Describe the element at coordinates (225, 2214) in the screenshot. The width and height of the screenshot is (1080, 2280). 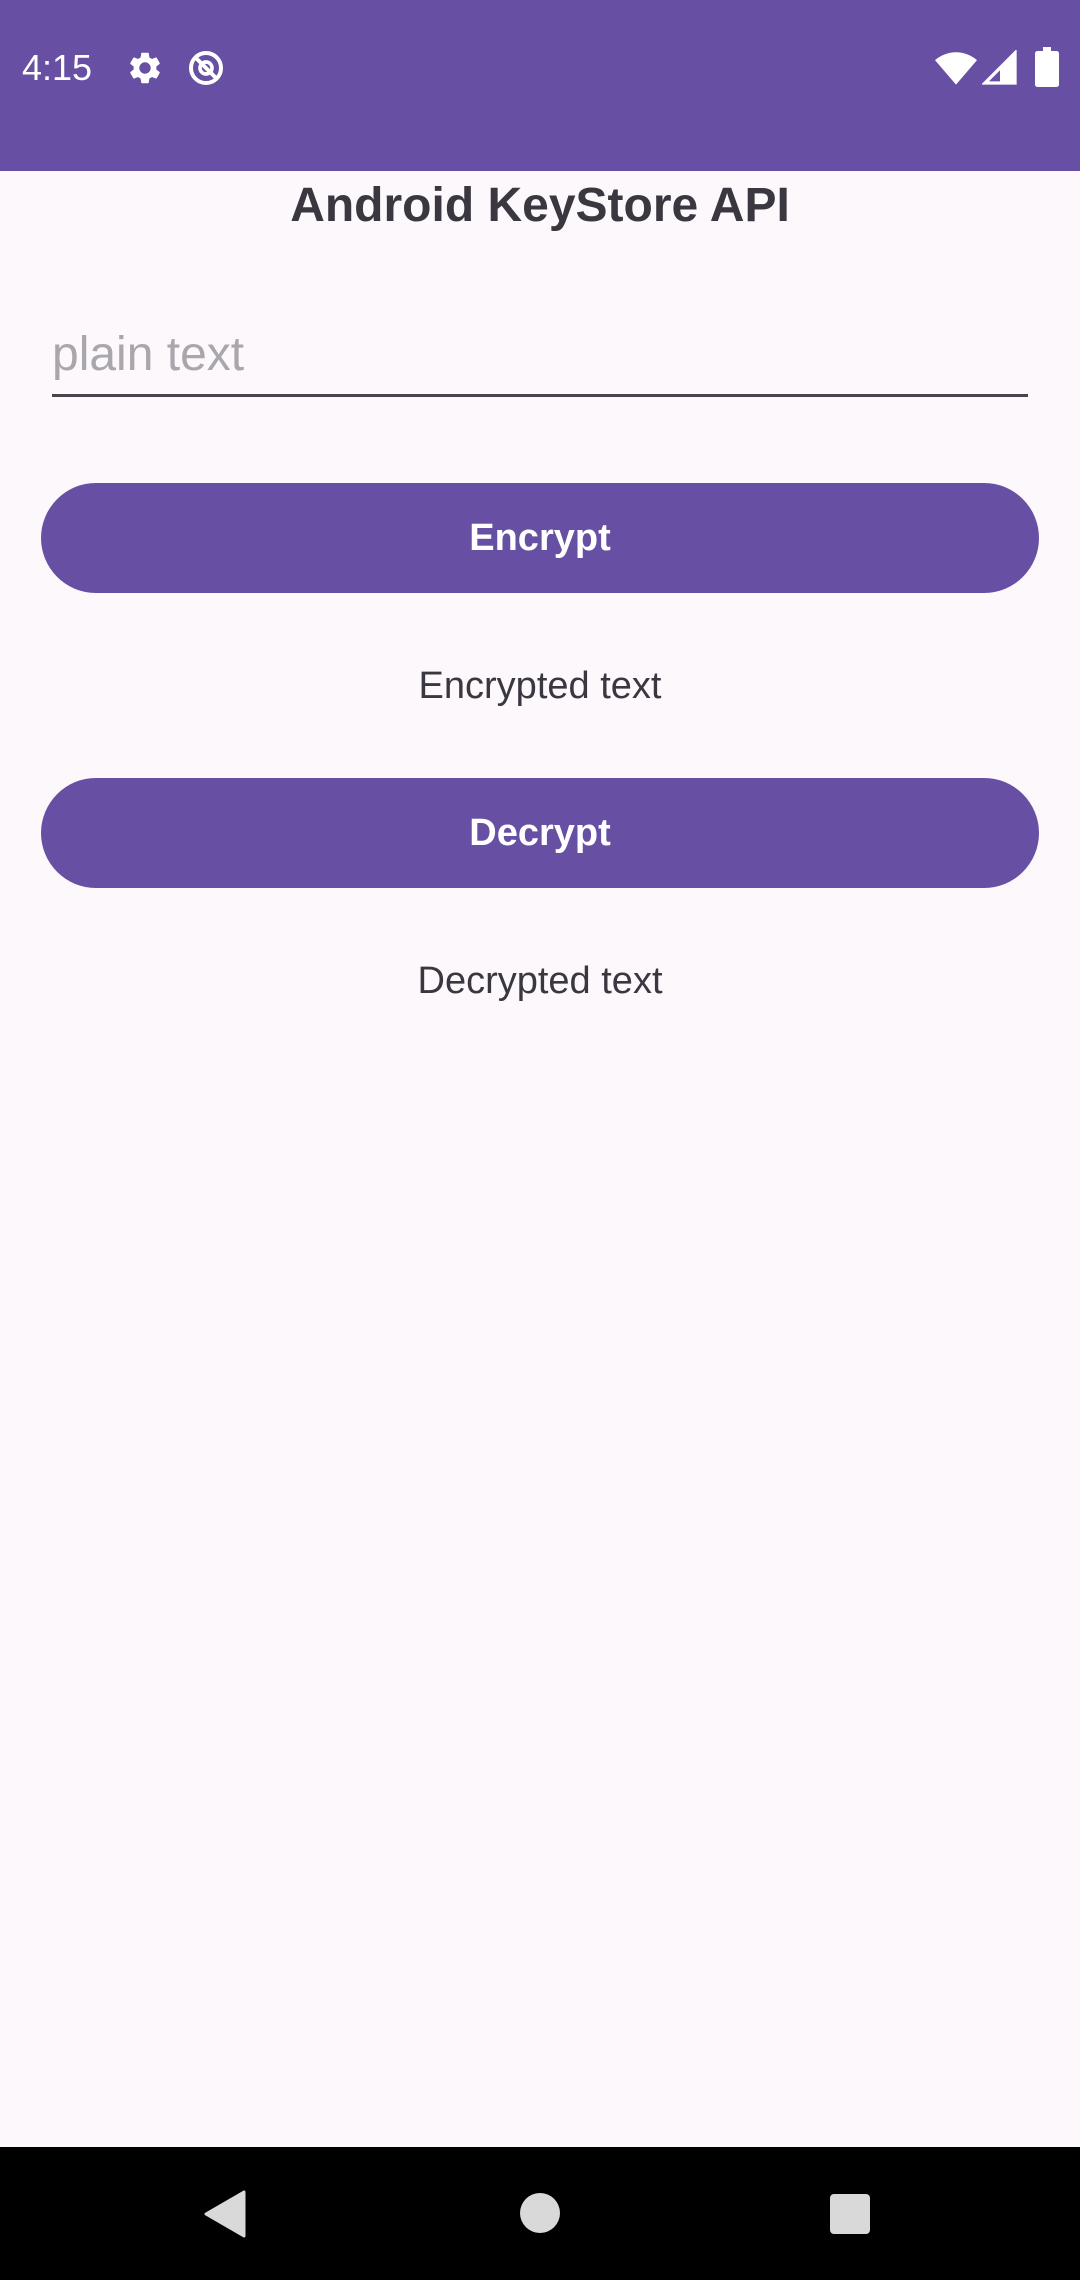
I see `back-icon` at that location.